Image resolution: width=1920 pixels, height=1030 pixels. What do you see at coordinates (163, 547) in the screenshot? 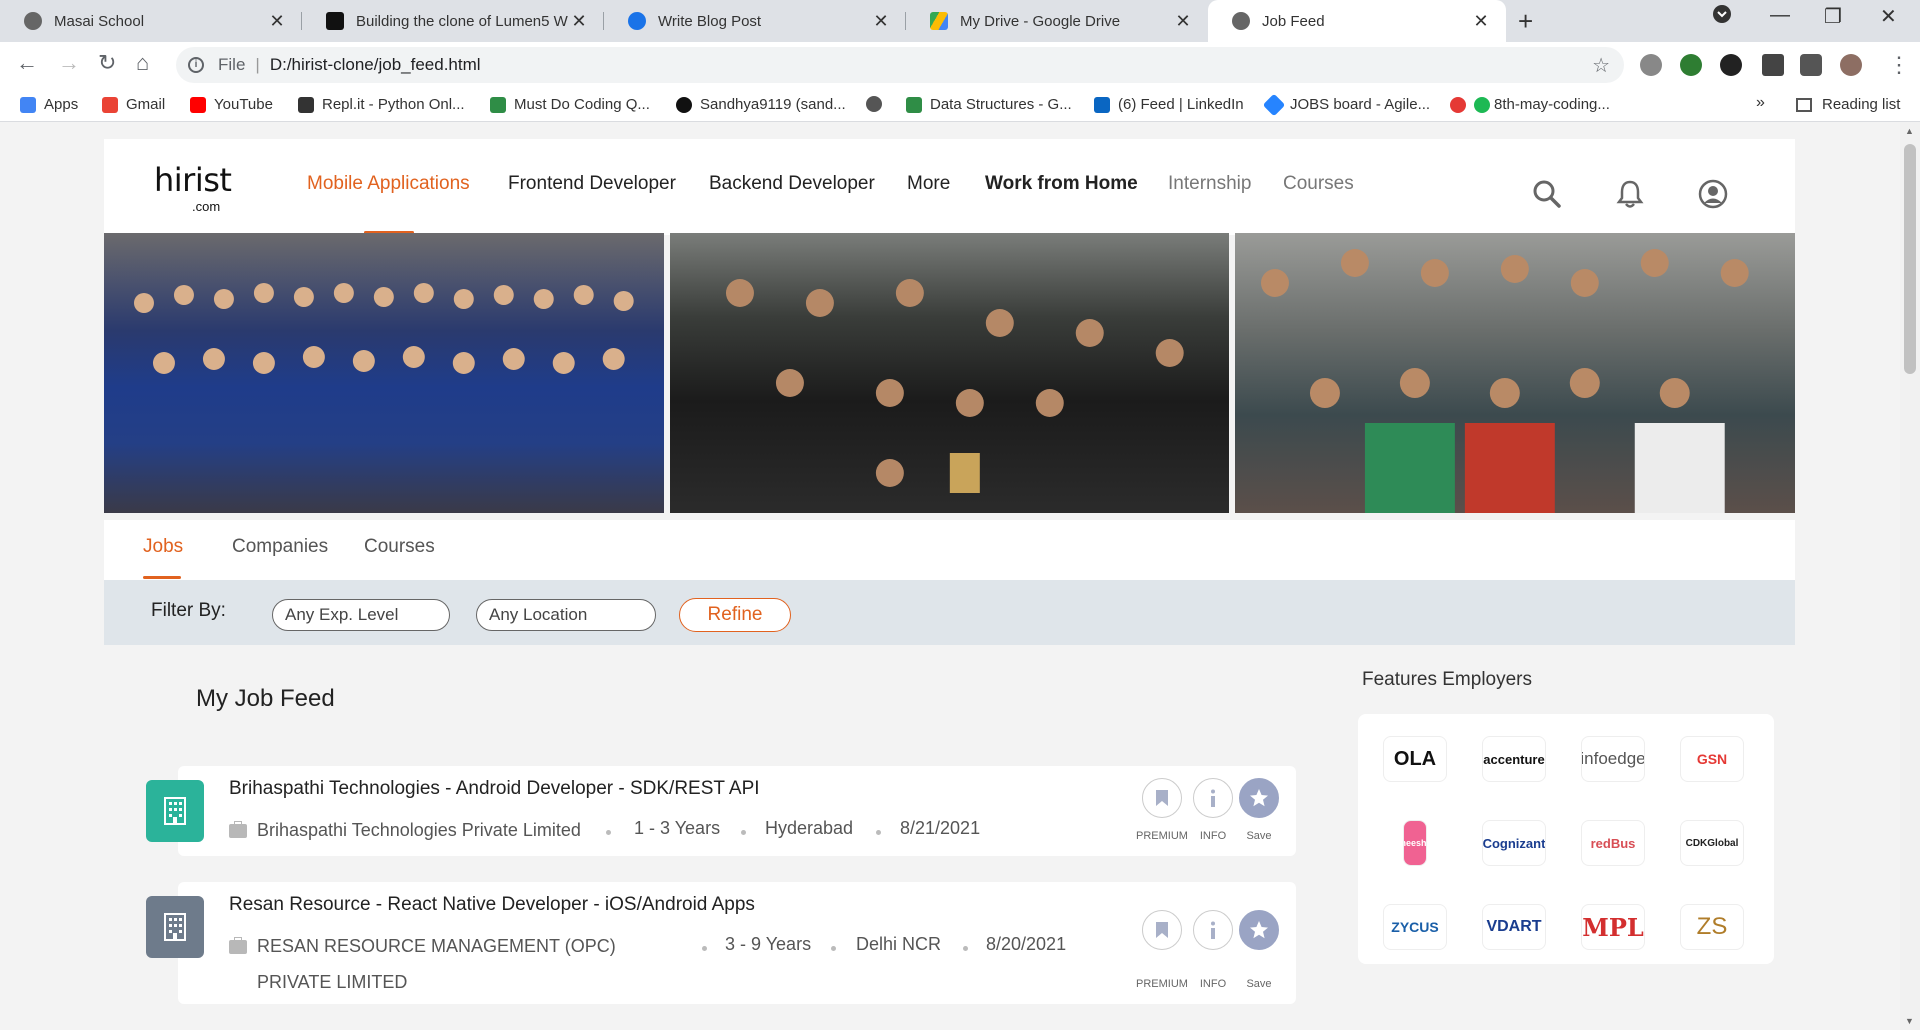
I see `tab-jobs: Jobs` at bounding box center [163, 547].